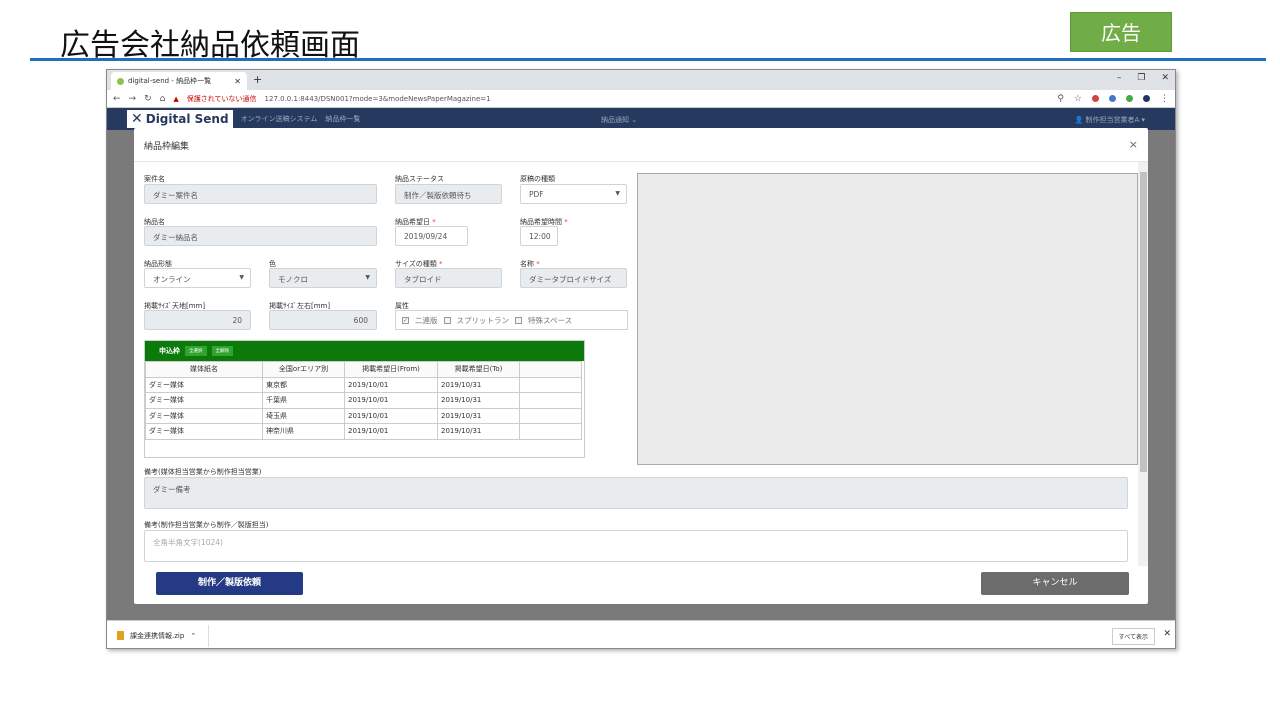  What do you see at coordinates (1121, 32) in the screenshot?
I see `category-badge: 広告` at bounding box center [1121, 32].